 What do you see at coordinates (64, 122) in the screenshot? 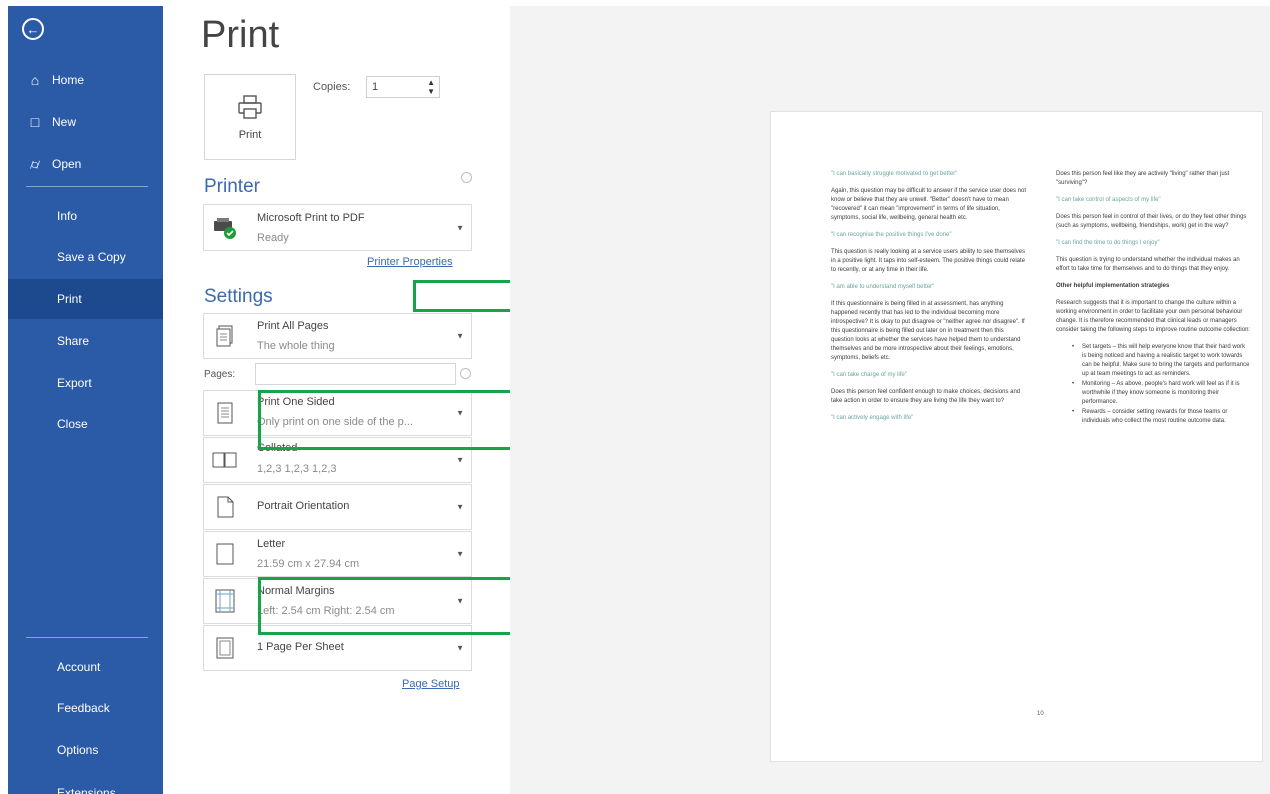
I see `nav-new-label: New` at bounding box center [64, 122].